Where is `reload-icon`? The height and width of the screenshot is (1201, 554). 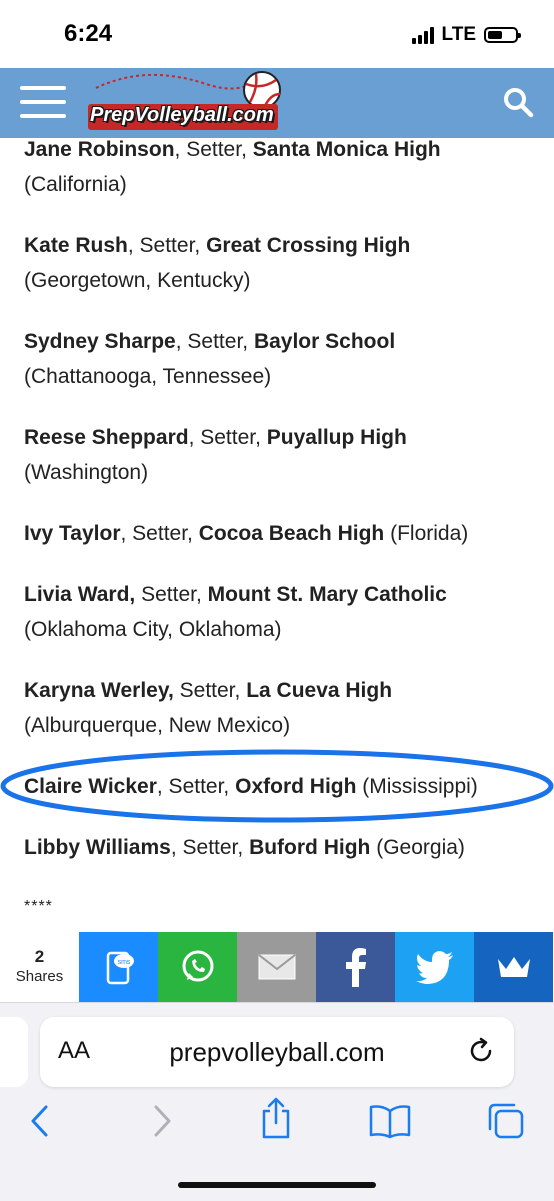 reload-icon is located at coordinates (482, 1051).